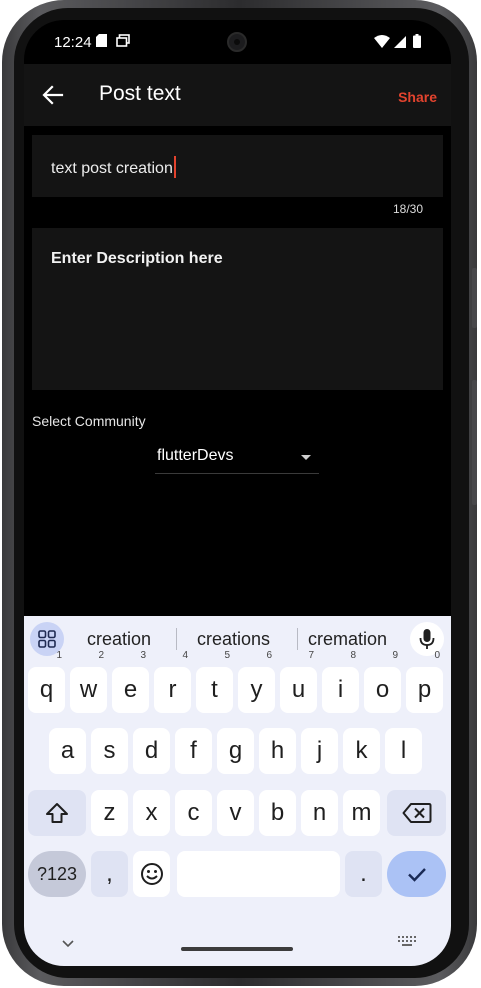 The image size is (481, 988). What do you see at coordinates (109, 751) in the screenshot?
I see `key-s: s` at bounding box center [109, 751].